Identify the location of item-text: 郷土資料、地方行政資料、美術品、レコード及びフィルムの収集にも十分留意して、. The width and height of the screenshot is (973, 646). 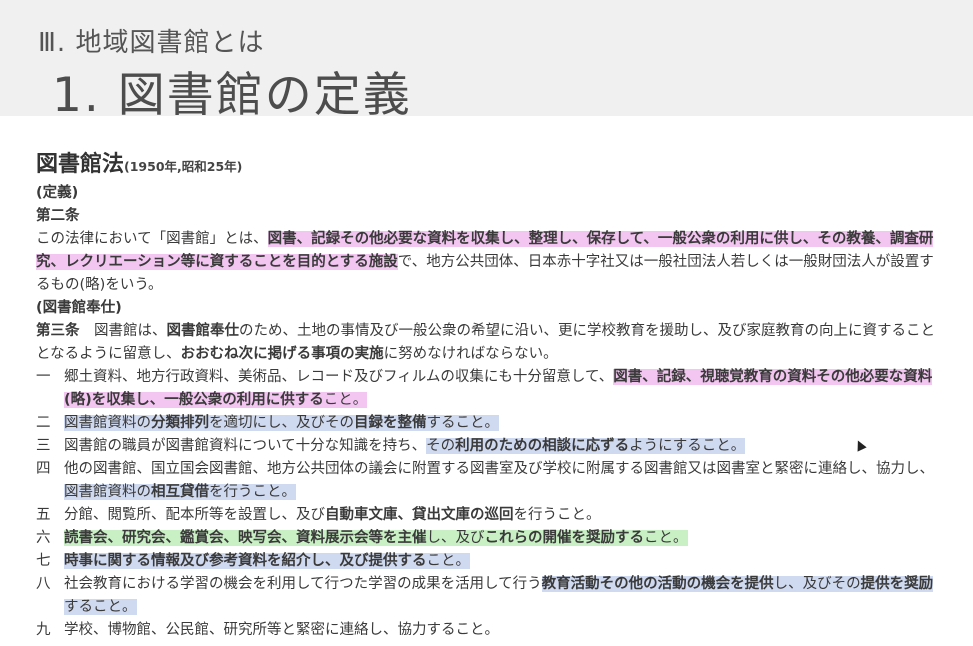
(339, 377).